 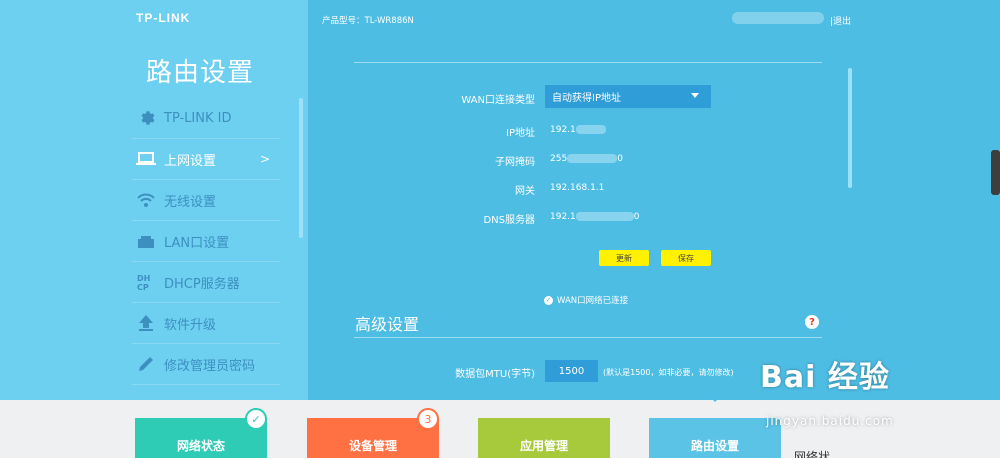 What do you see at coordinates (563, 217) in the screenshot?
I see `dns-value-text: 192.1` at bounding box center [563, 217].